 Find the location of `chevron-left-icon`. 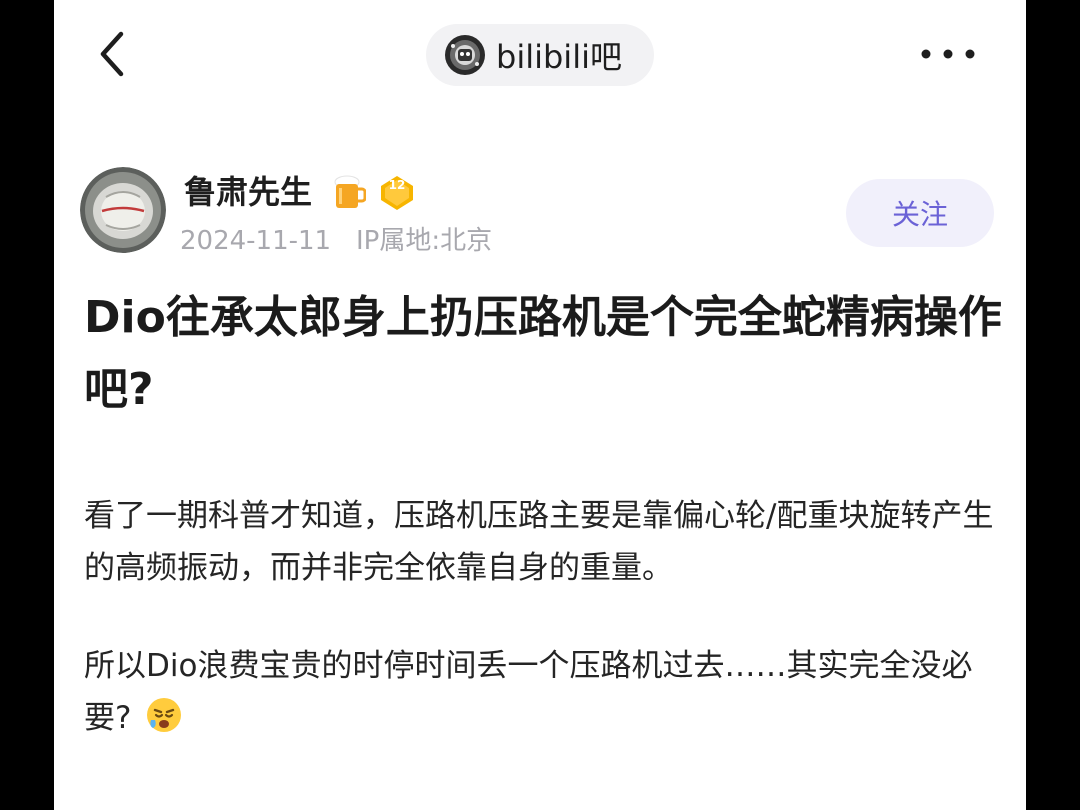

chevron-left-icon is located at coordinates (112, 54).